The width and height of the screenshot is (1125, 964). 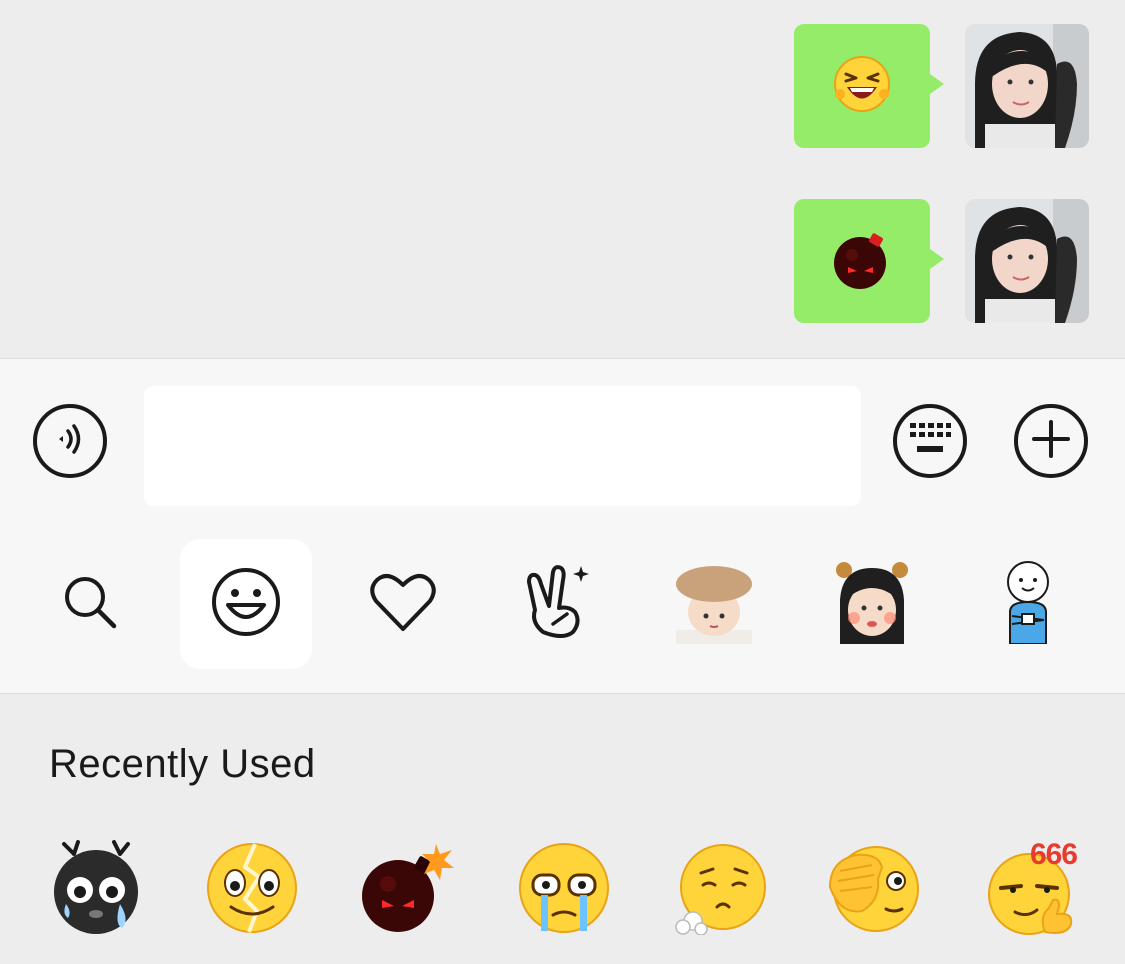 I want to click on smiley-icon, so click(x=246, y=604).